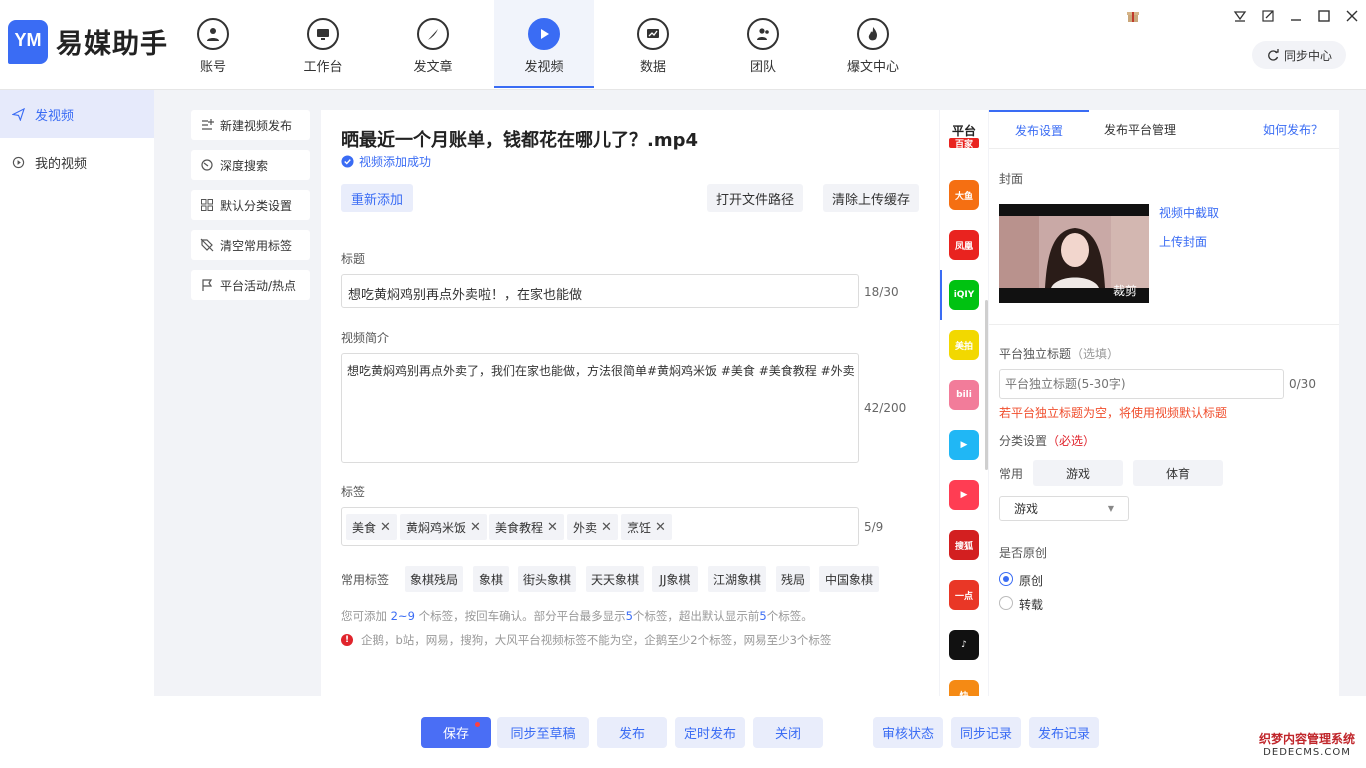 This screenshot has height=768, width=1366. I want to click on tag-text: 黄焖鸡米饭, so click(436, 527).